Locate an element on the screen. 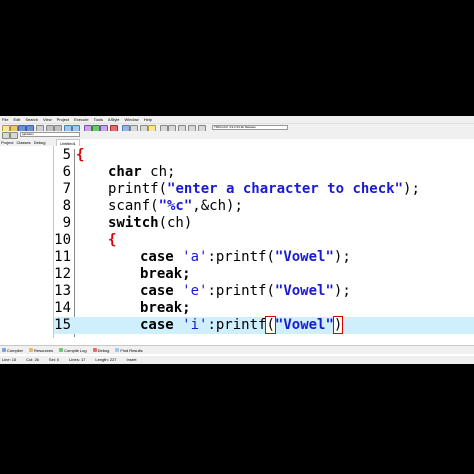  status-sel: Sel: 0 is located at coordinates (54, 359).